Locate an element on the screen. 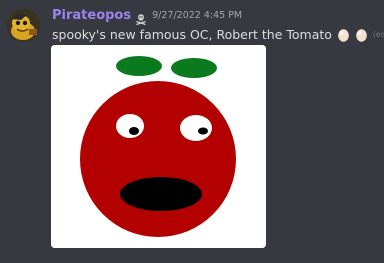  message-header: Pirateopos 9/27/2022 4:45 PM is located at coordinates (147, 16).